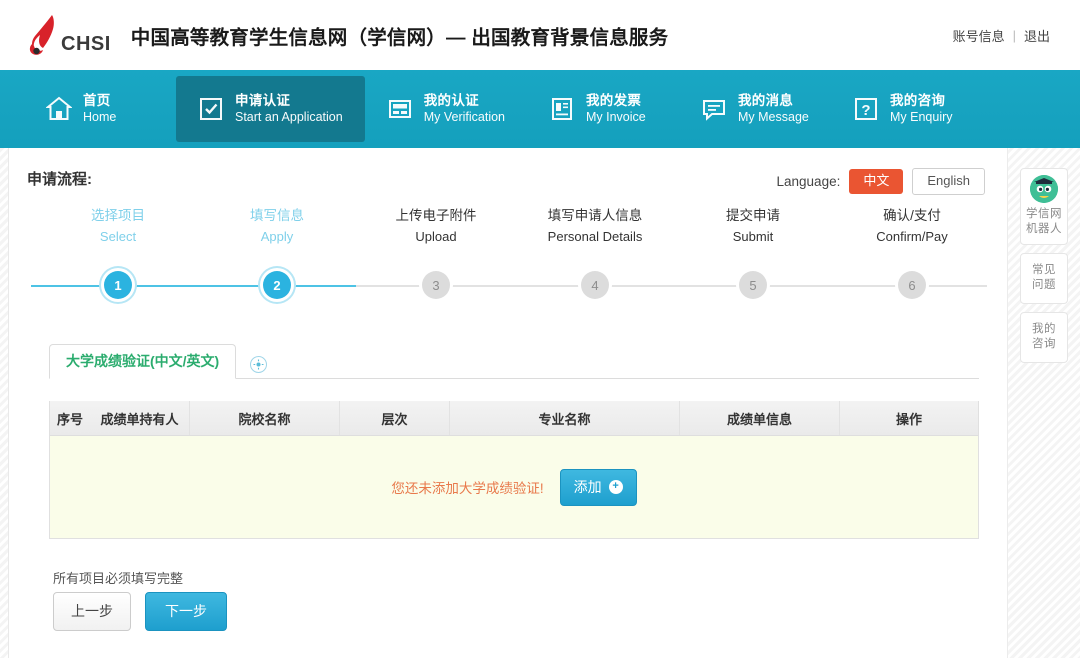  I want to click on table-header-row: 序号 成绩单持有人 院校名称 层次 专业名称 成绩单信息 操作, so click(514, 418).